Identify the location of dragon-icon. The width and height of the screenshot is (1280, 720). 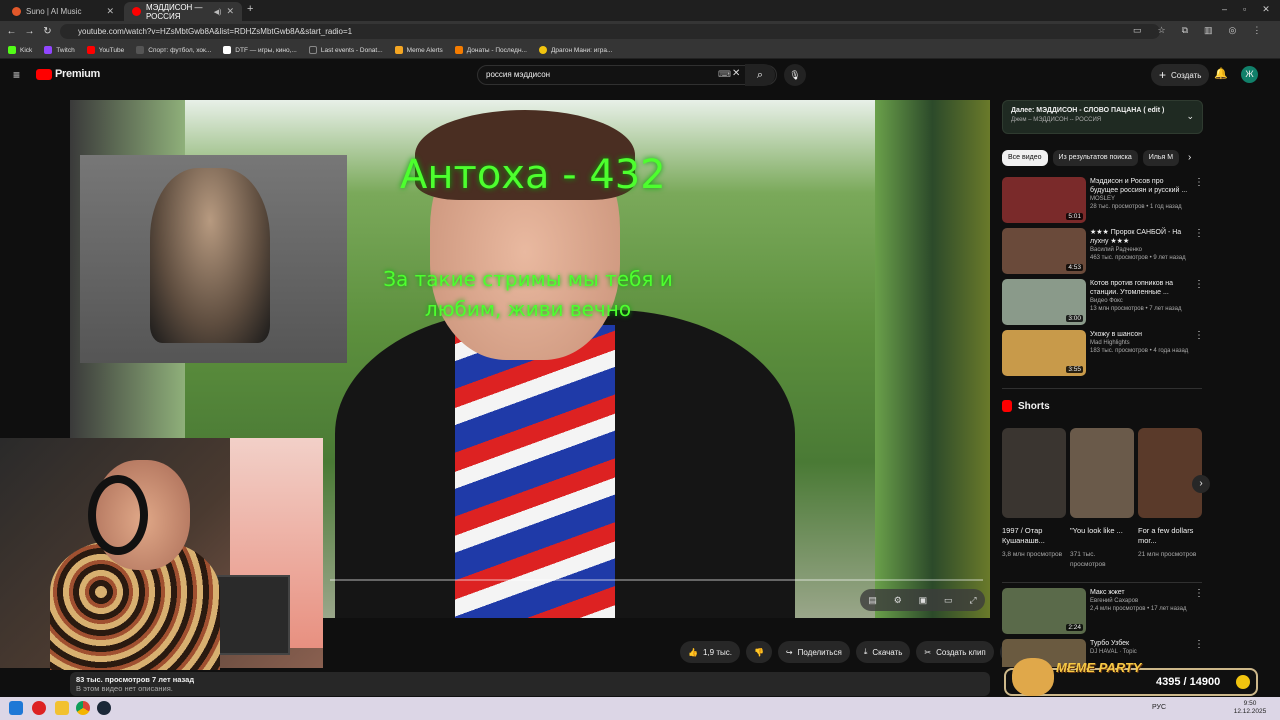
(542, 50).